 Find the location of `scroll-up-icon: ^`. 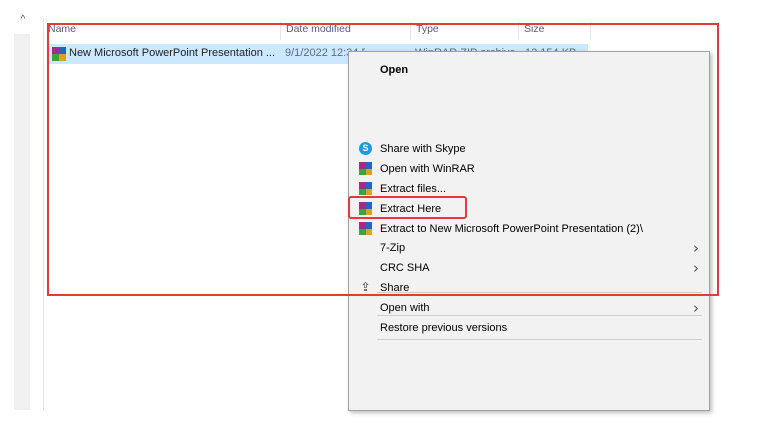

scroll-up-icon: ^ is located at coordinates (23, 20).